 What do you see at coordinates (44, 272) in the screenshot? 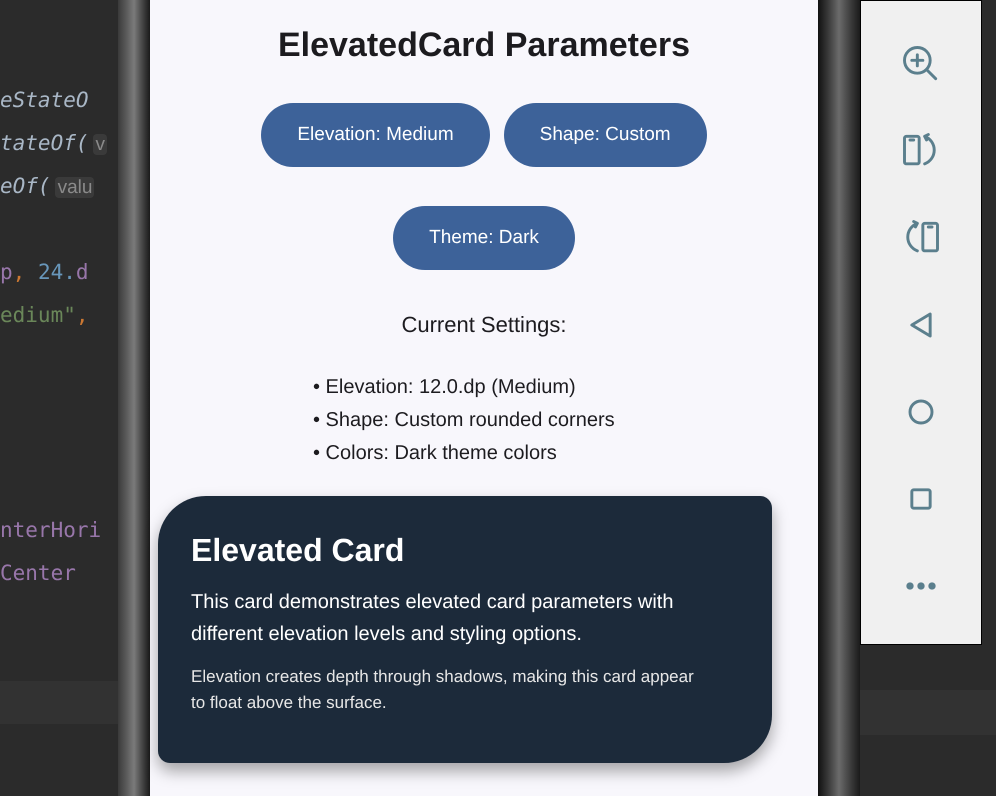
I see `code-line: p, 24.d` at bounding box center [44, 272].